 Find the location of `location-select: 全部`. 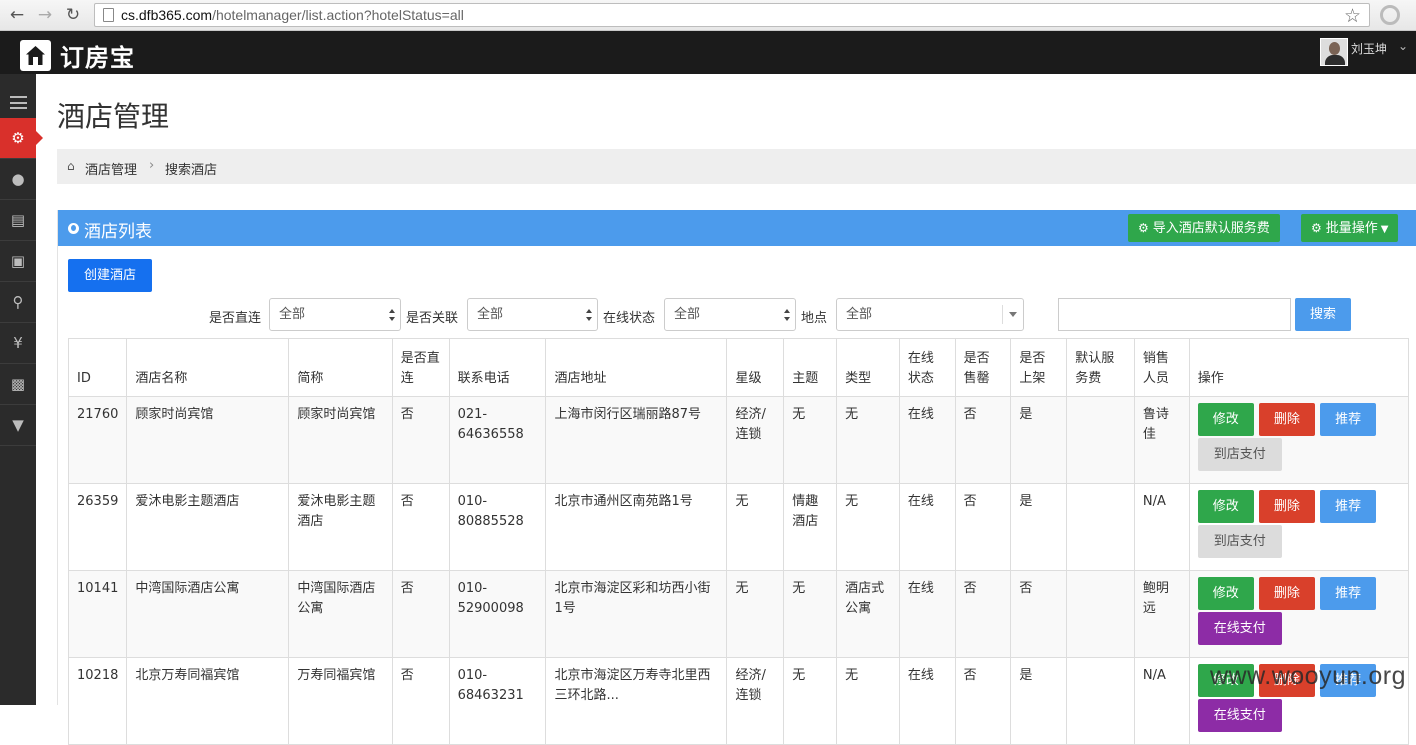

location-select: 全部 is located at coordinates (930, 314).